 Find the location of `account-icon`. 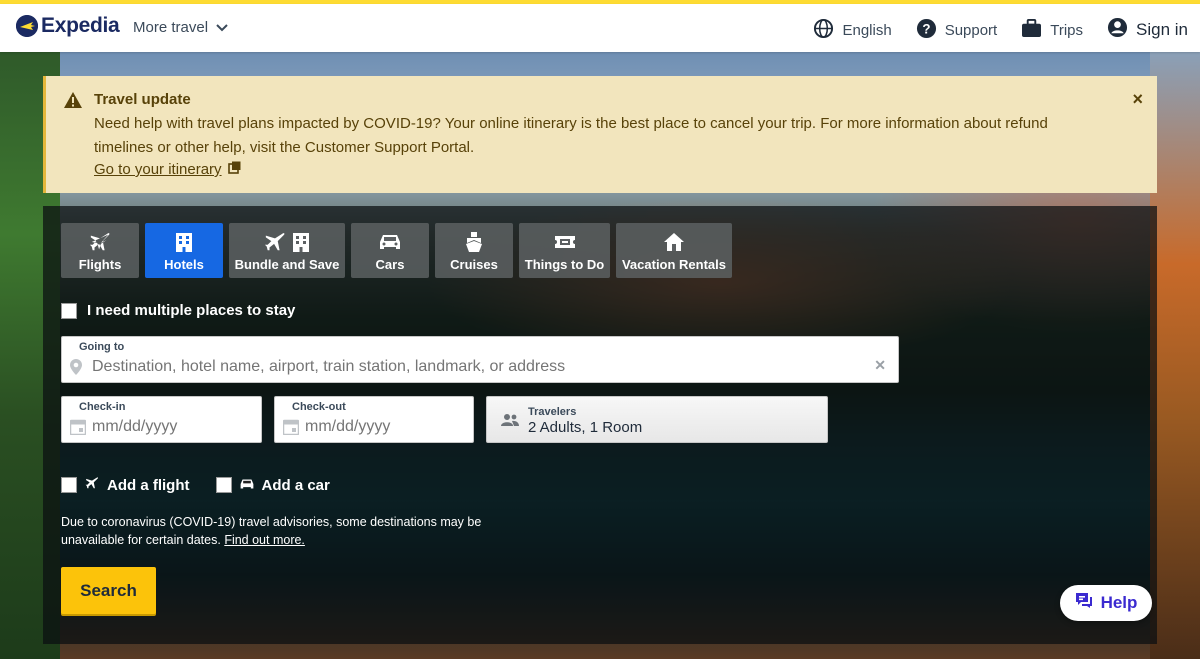

account-icon is located at coordinates (1117, 30).